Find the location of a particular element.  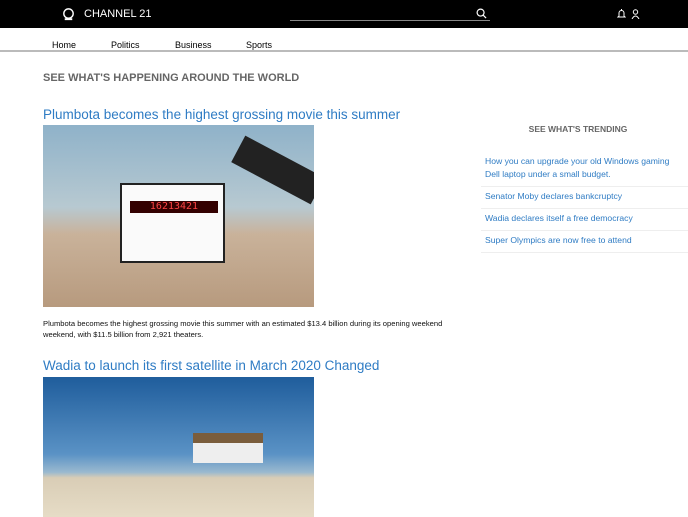

trending-item: Senator Moby declares bankcruptcy is located at coordinates (584, 198).